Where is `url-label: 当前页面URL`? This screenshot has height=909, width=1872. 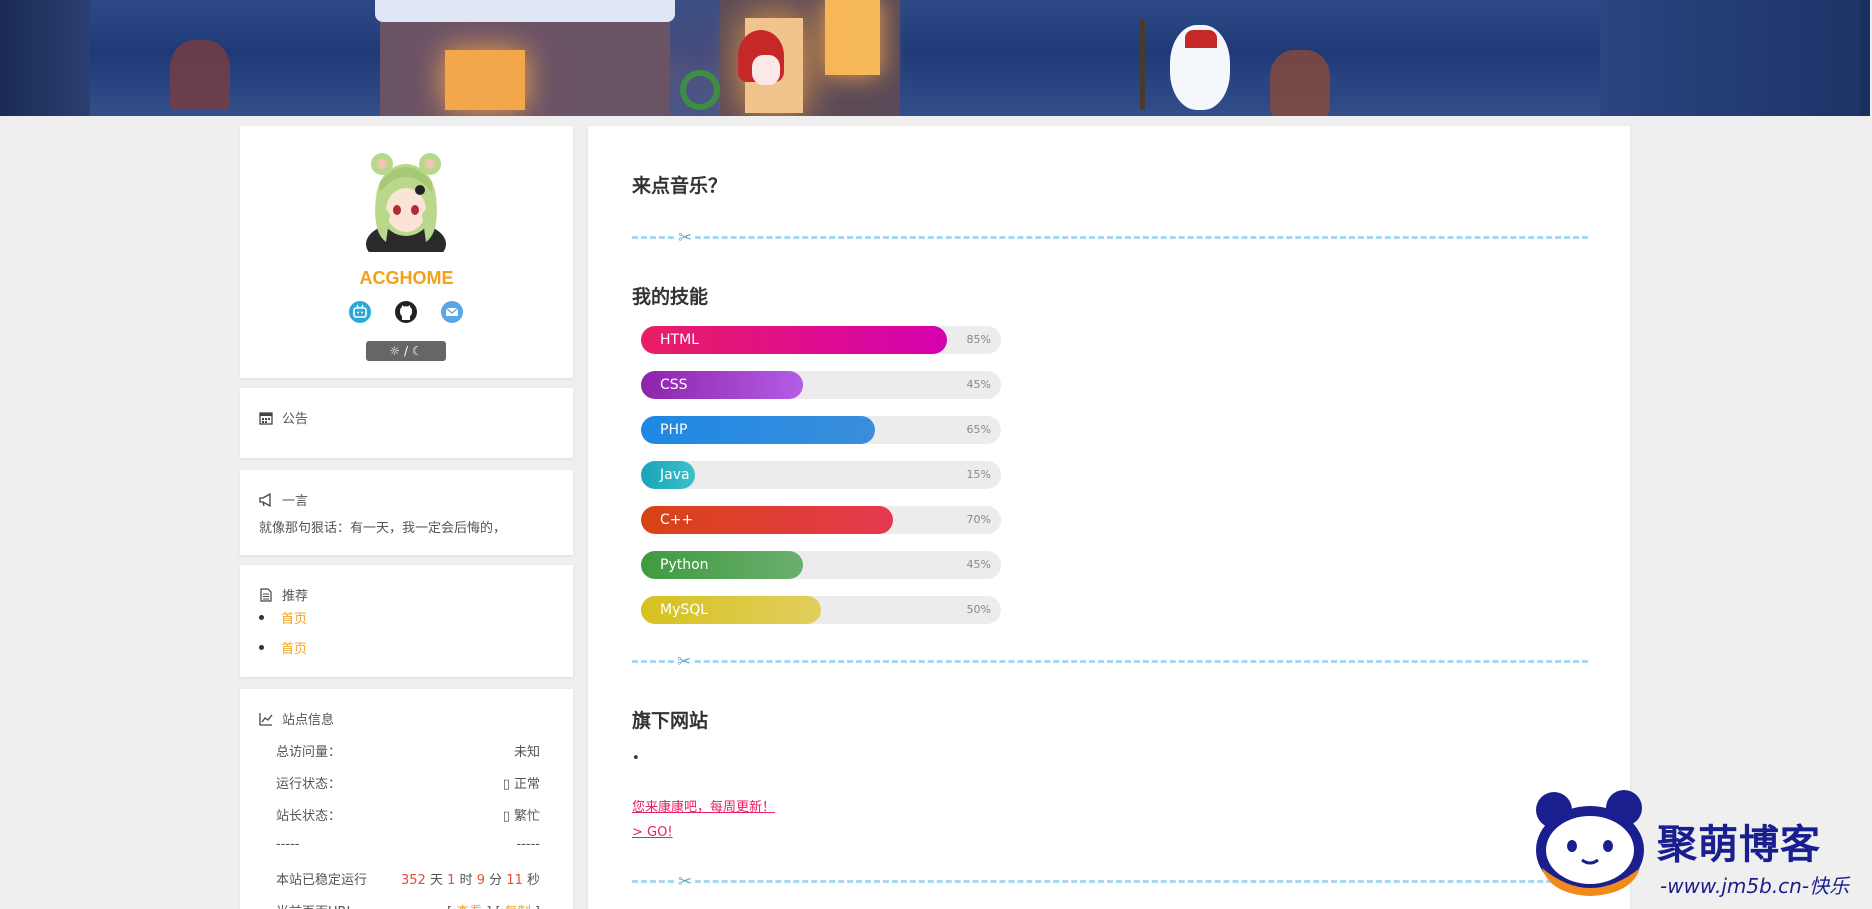
url-label: 当前页面URL is located at coordinates (315, 905).